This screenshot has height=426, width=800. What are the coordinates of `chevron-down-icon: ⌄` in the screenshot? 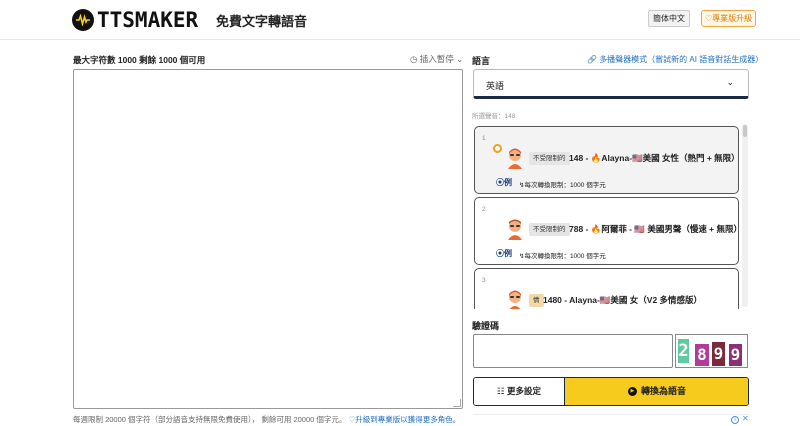 It's located at (730, 82).